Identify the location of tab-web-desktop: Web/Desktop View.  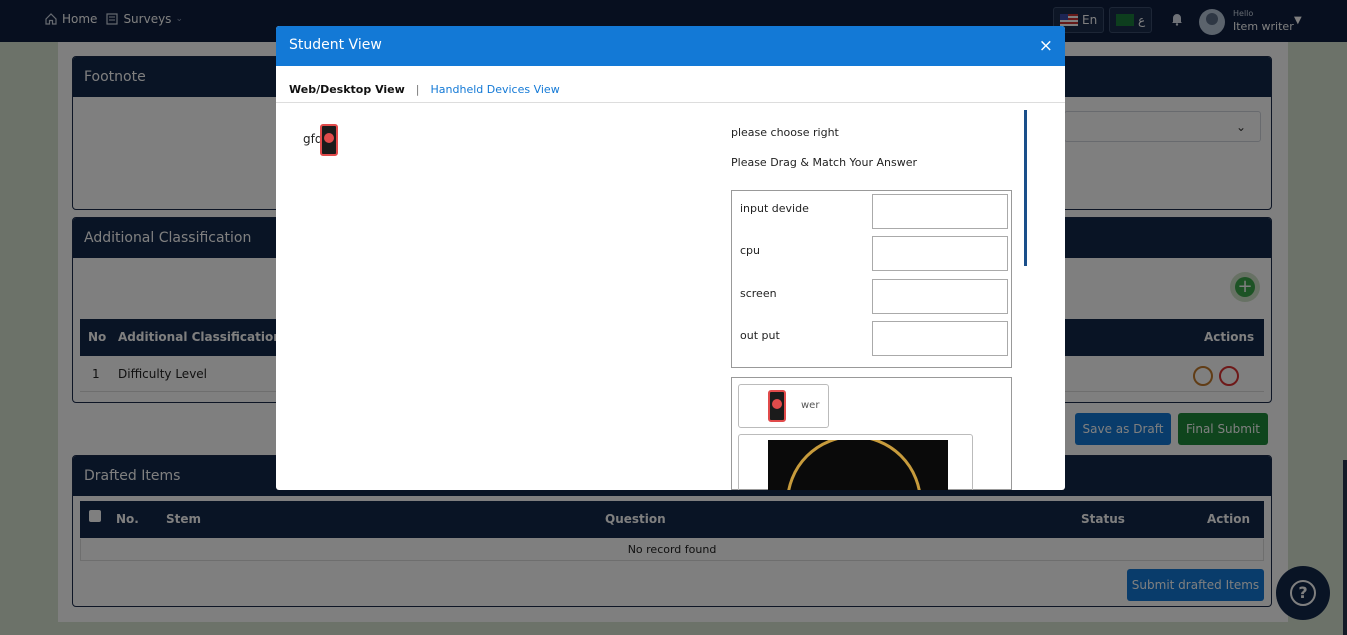
(347, 89).